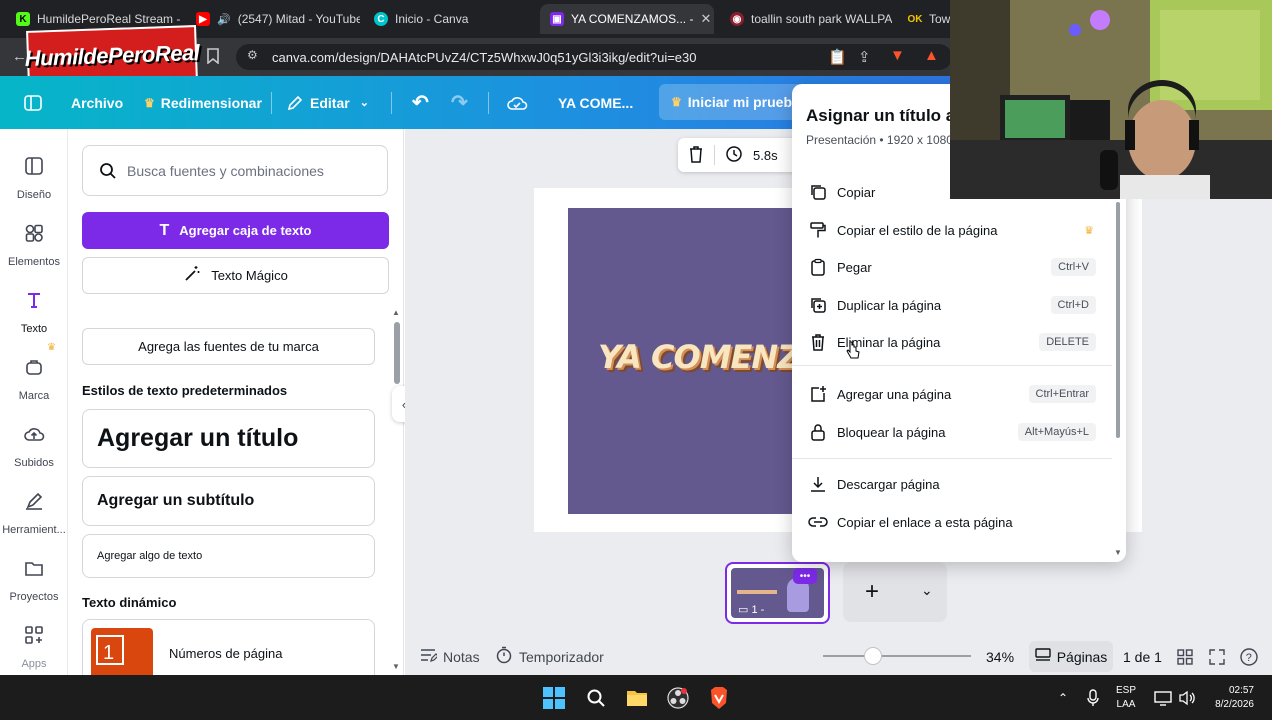 This screenshot has width=1272, height=720. Describe the element at coordinates (203, 102) in the screenshot. I see `redimensionar-button: ♛ Redimensionar` at that location.